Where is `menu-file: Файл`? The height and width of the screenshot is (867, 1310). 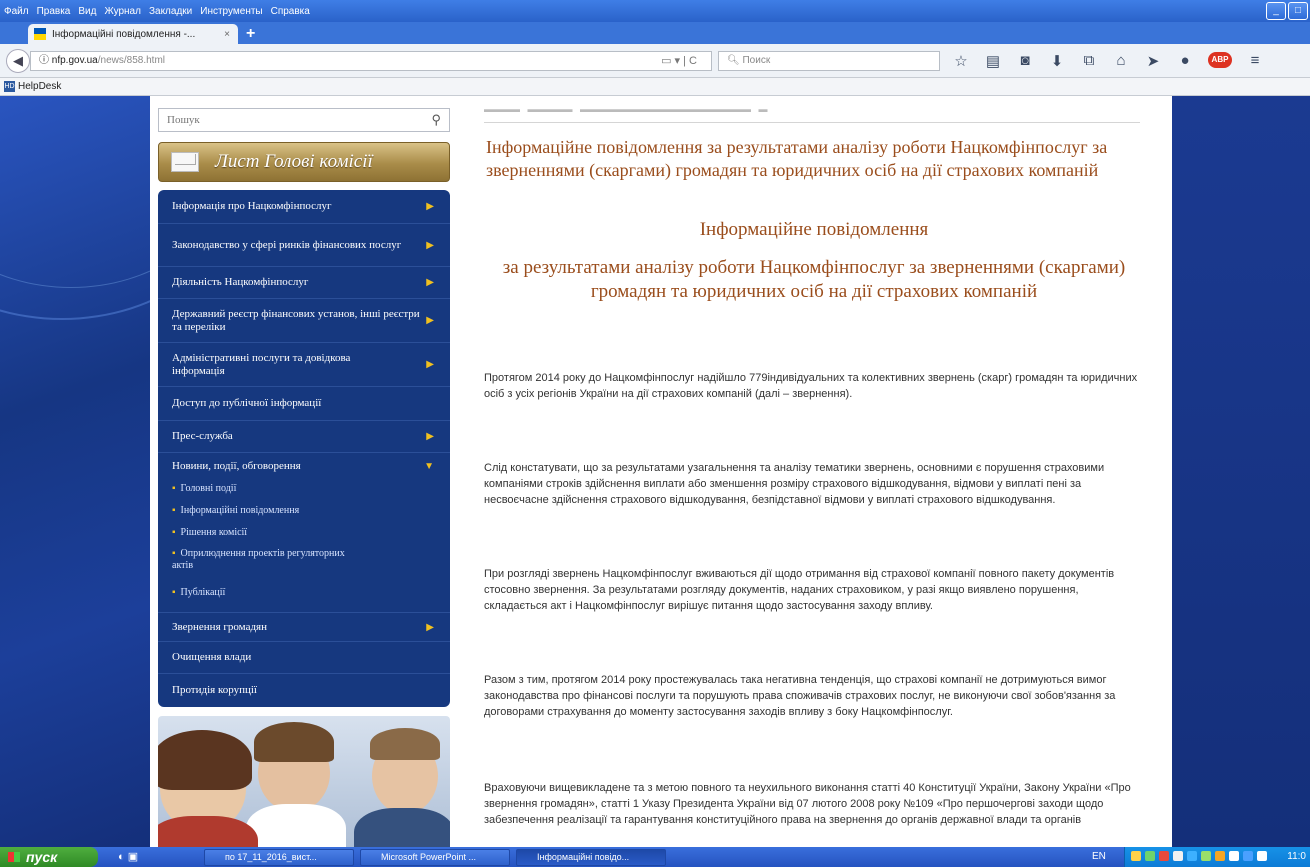
menu-file: Файл is located at coordinates (16, 11).